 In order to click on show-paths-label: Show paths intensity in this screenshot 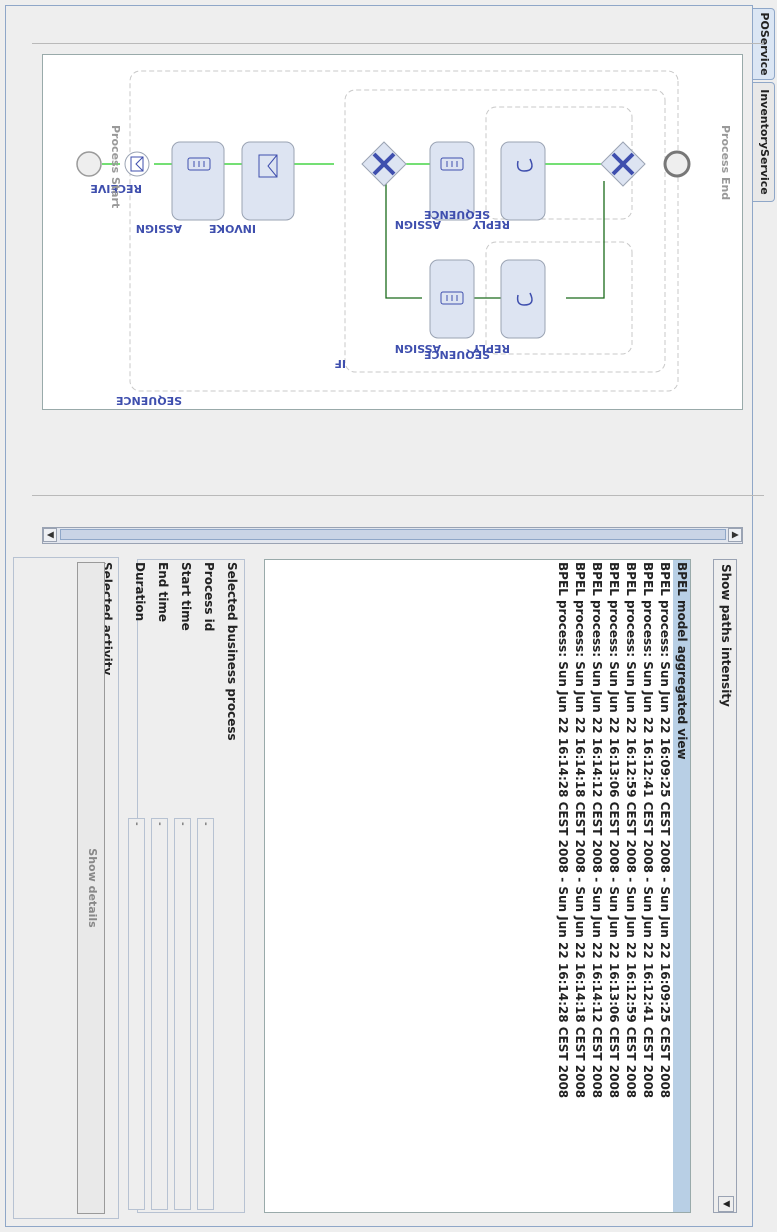, I will do `click(726, 635)`.